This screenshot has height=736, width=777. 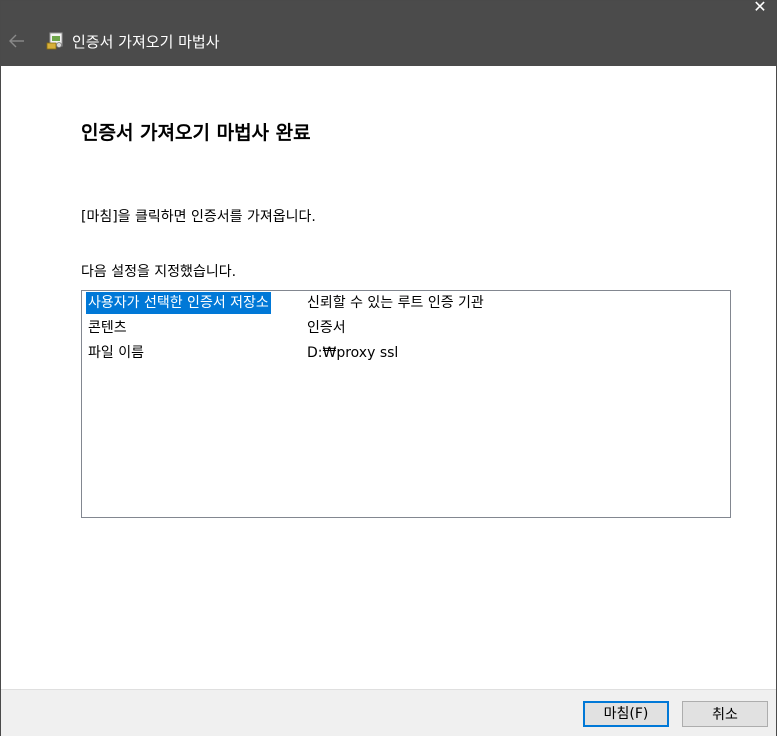 What do you see at coordinates (388, 33) in the screenshot?
I see `title-bar: ✕ 인증서 가져오기 마법사` at bounding box center [388, 33].